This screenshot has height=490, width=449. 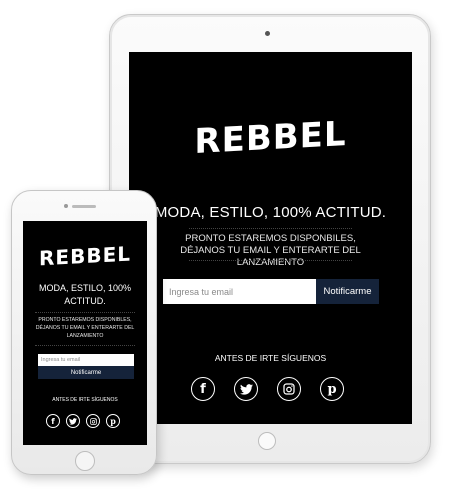 What do you see at coordinates (66, 206) in the screenshot?
I see `phone-camera` at bounding box center [66, 206].